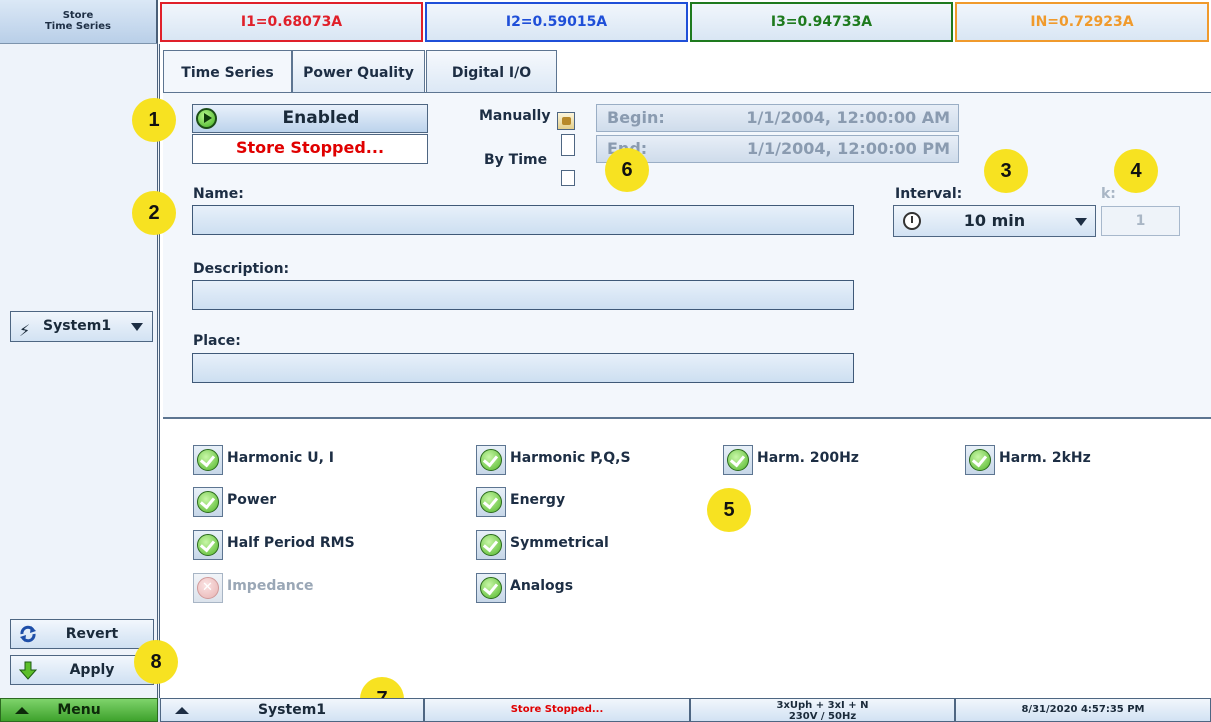  I want to click on place-label: Place:, so click(217, 341).